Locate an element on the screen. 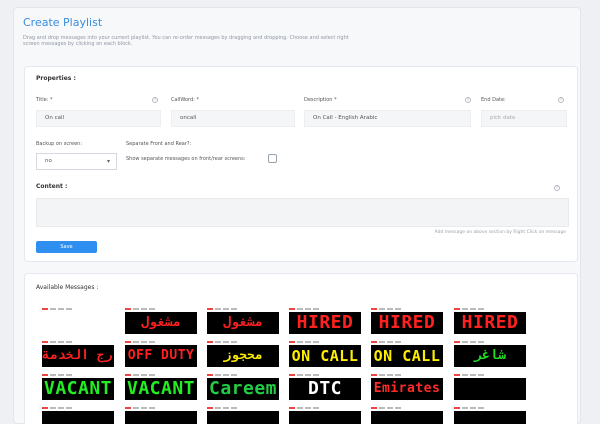  message-tile: OFF DUTY is located at coordinates (161, 354).